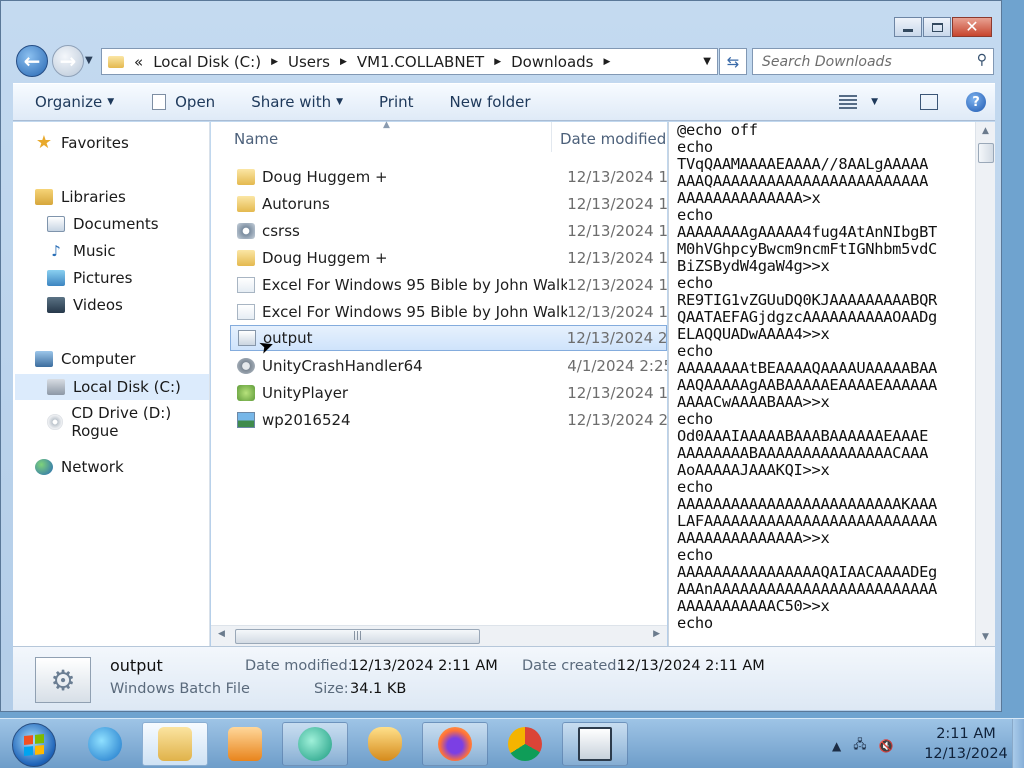 The image size is (1024, 768). What do you see at coordinates (385, 744) in the screenshot?
I see `taskbar-security-shield` at bounding box center [385, 744].